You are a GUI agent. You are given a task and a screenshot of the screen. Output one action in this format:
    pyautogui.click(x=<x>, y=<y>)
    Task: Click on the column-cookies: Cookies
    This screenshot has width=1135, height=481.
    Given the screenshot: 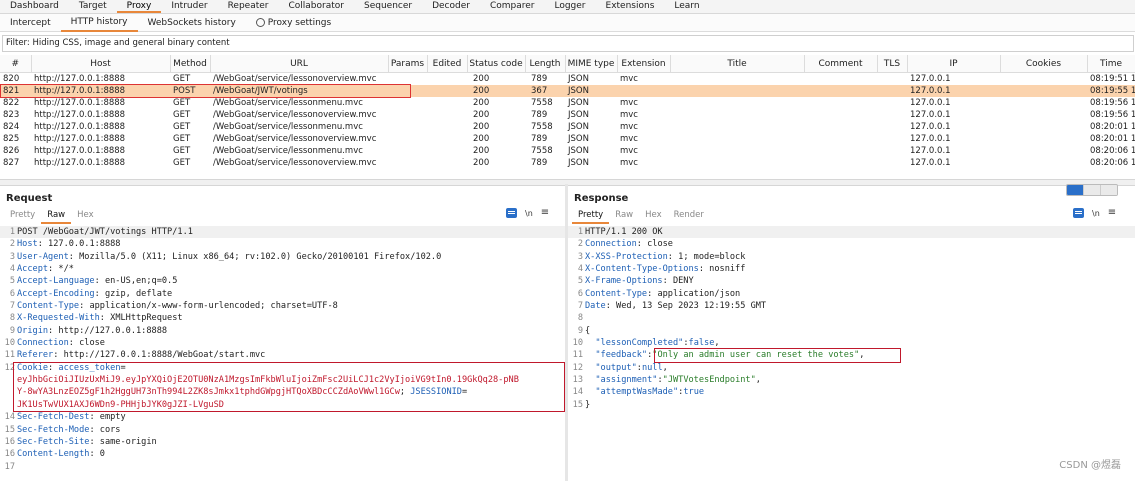 What is the action you would take?
    pyautogui.click(x=1044, y=64)
    